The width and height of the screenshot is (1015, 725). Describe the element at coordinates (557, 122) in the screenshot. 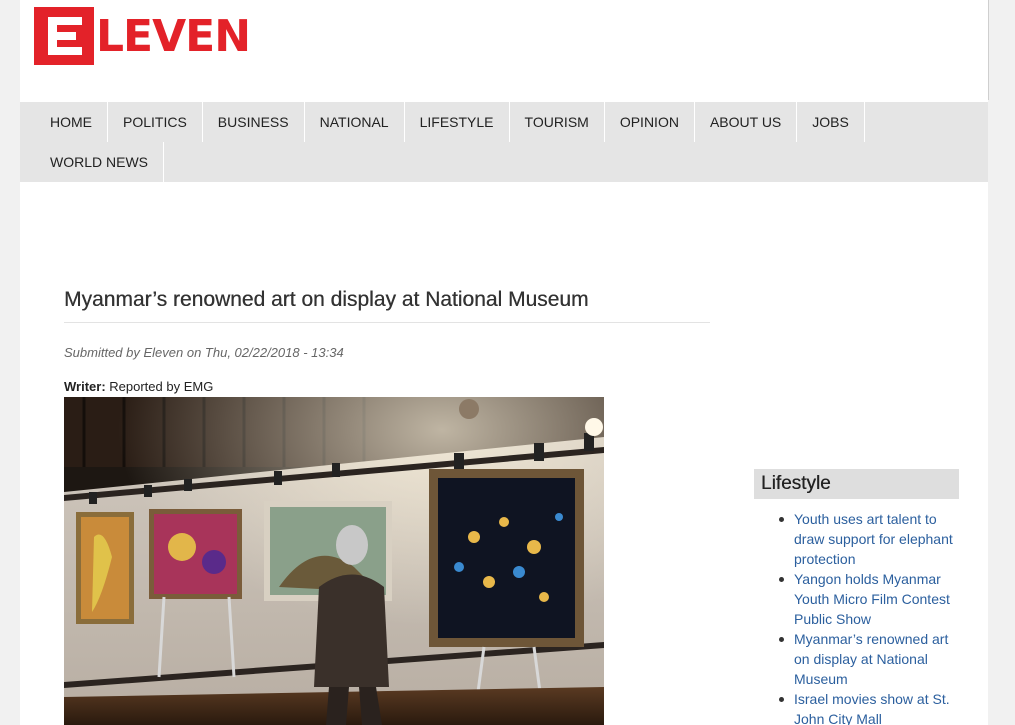

I see `nav-item-tourism: TOURISM` at that location.